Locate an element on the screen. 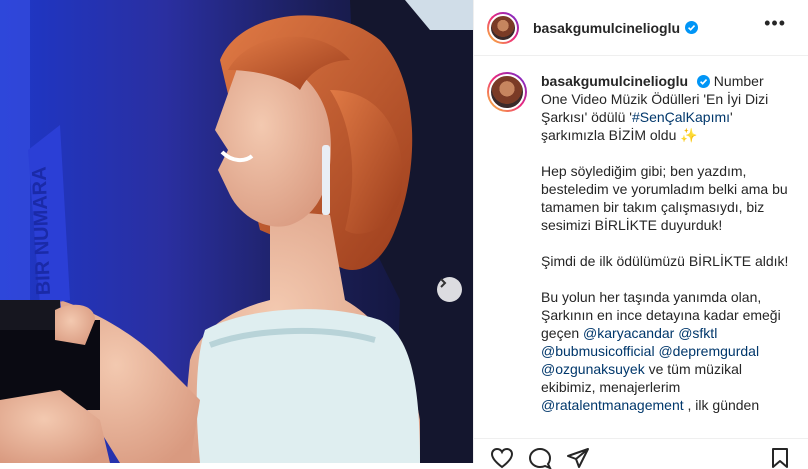 This screenshot has height=469, width=808. award-text: BIR NUMARA is located at coordinates (42, 231).